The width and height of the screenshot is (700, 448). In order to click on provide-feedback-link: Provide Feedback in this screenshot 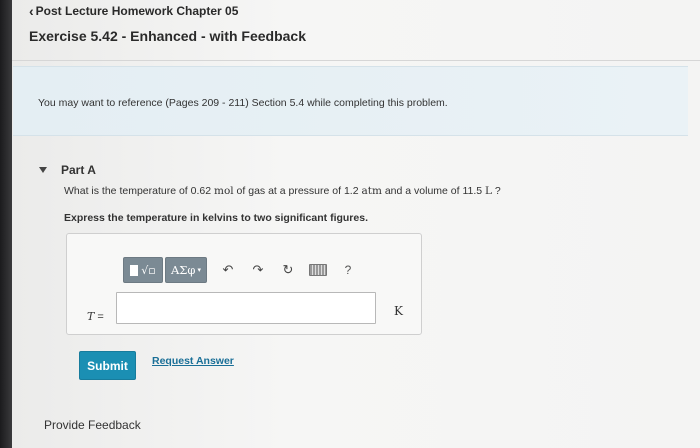, I will do `click(92, 425)`.